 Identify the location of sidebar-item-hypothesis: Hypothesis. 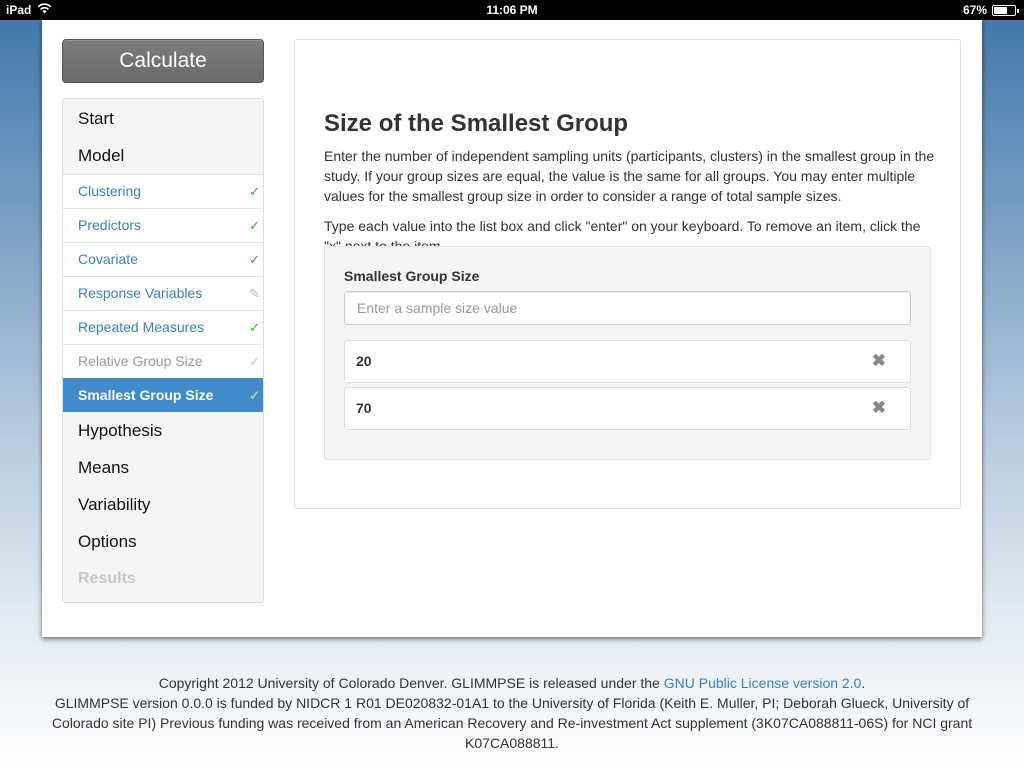
(163, 430).